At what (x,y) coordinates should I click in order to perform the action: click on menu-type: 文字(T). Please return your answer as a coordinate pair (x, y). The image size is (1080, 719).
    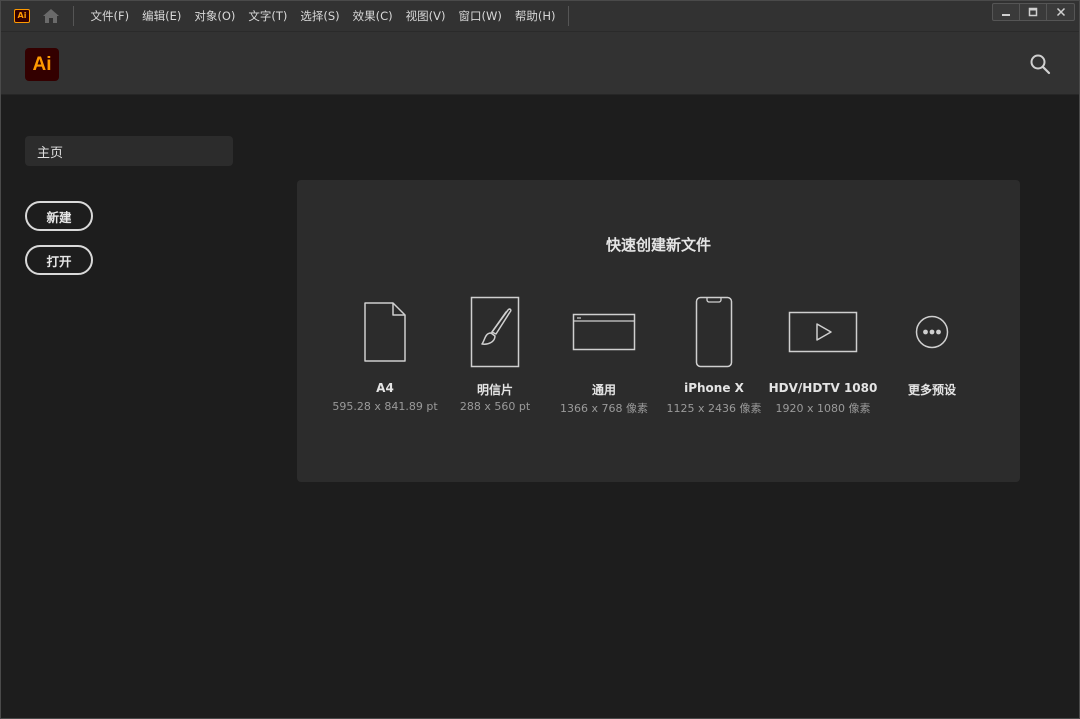
    Looking at the image, I should click on (268, 16).